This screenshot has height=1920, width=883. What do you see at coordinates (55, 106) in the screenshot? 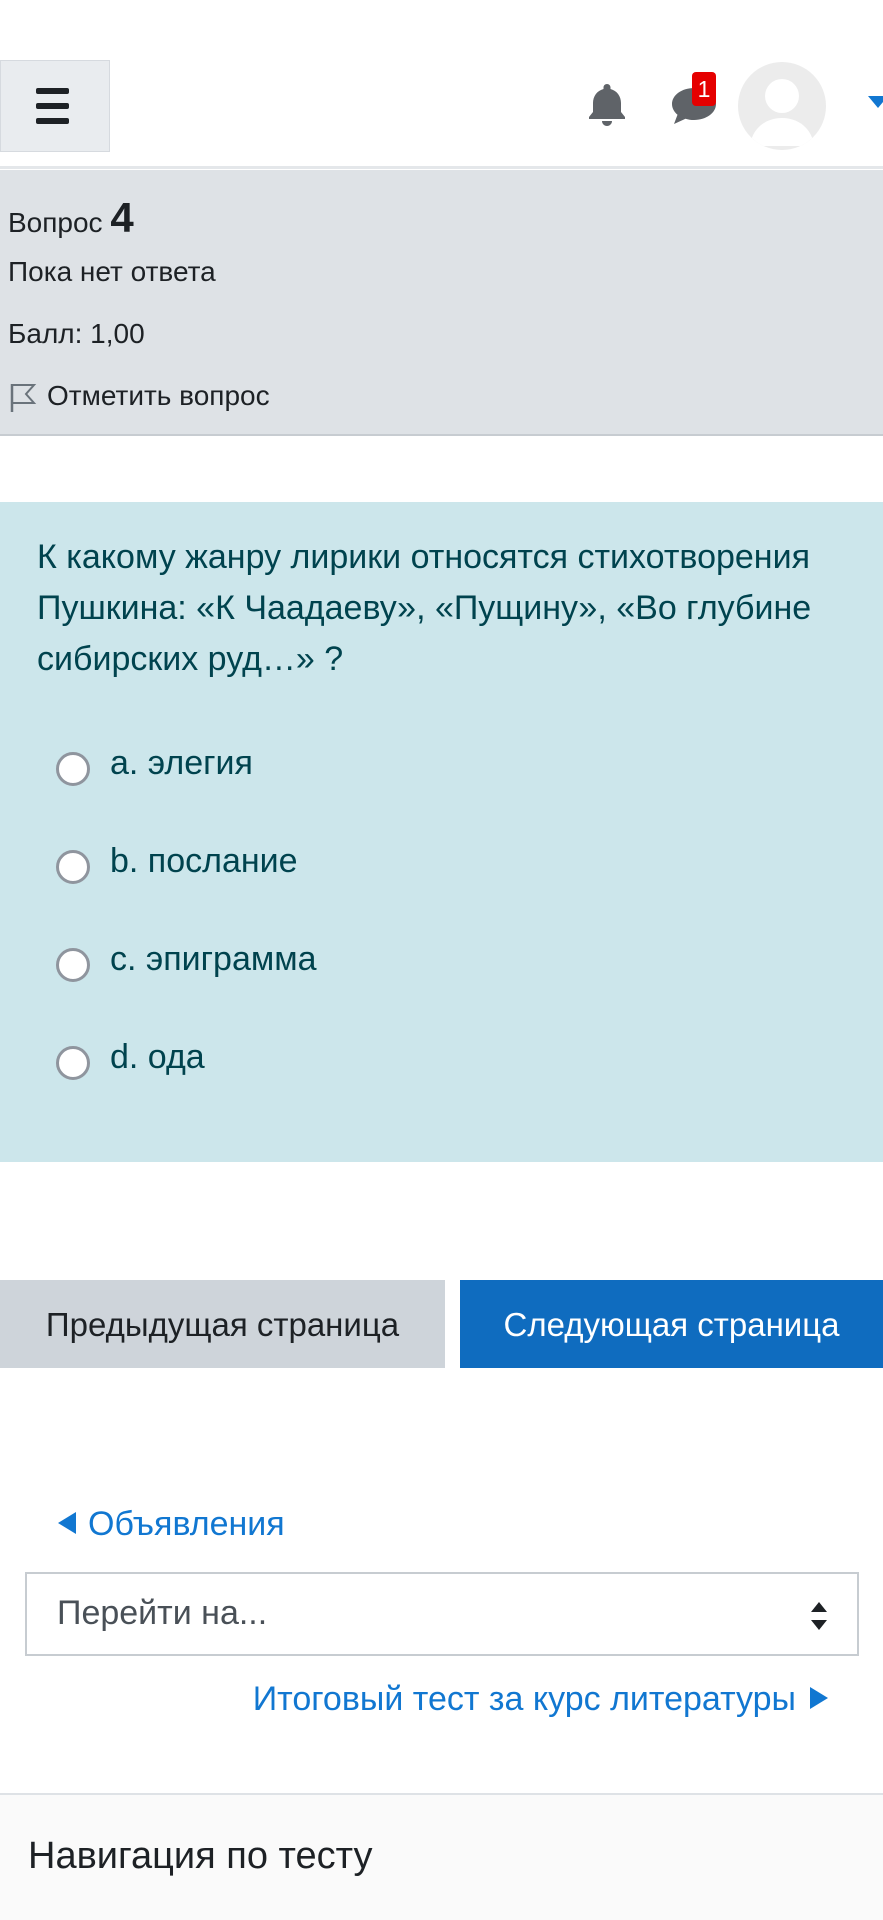
I see `hamburger-menu-button` at bounding box center [55, 106].